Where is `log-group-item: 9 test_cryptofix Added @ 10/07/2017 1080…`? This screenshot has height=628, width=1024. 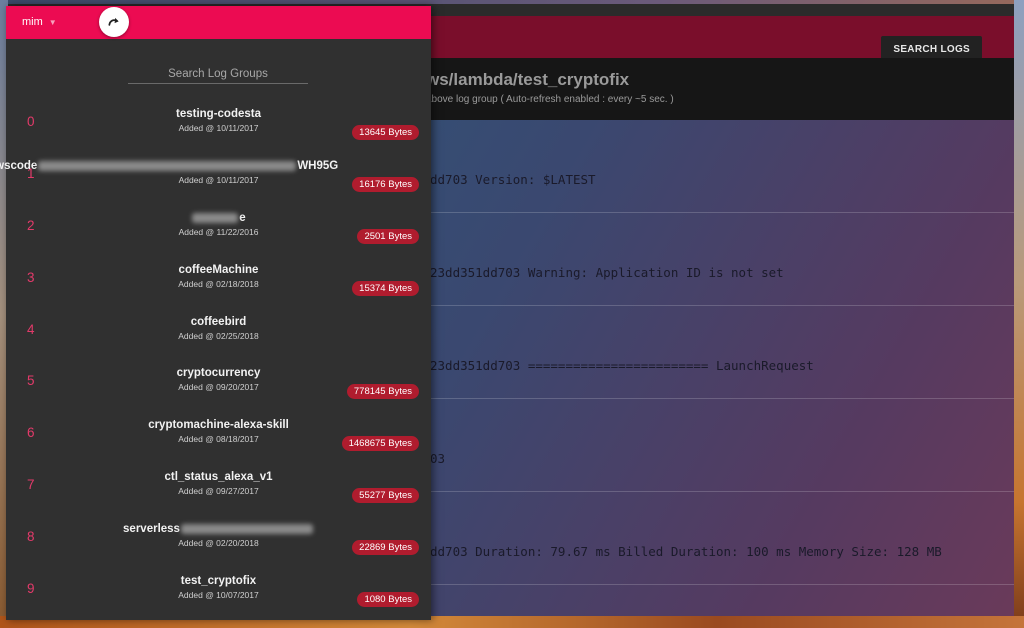 log-group-item: 9 test_cryptofix Added @ 10/07/2017 1080… is located at coordinates (218, 593).